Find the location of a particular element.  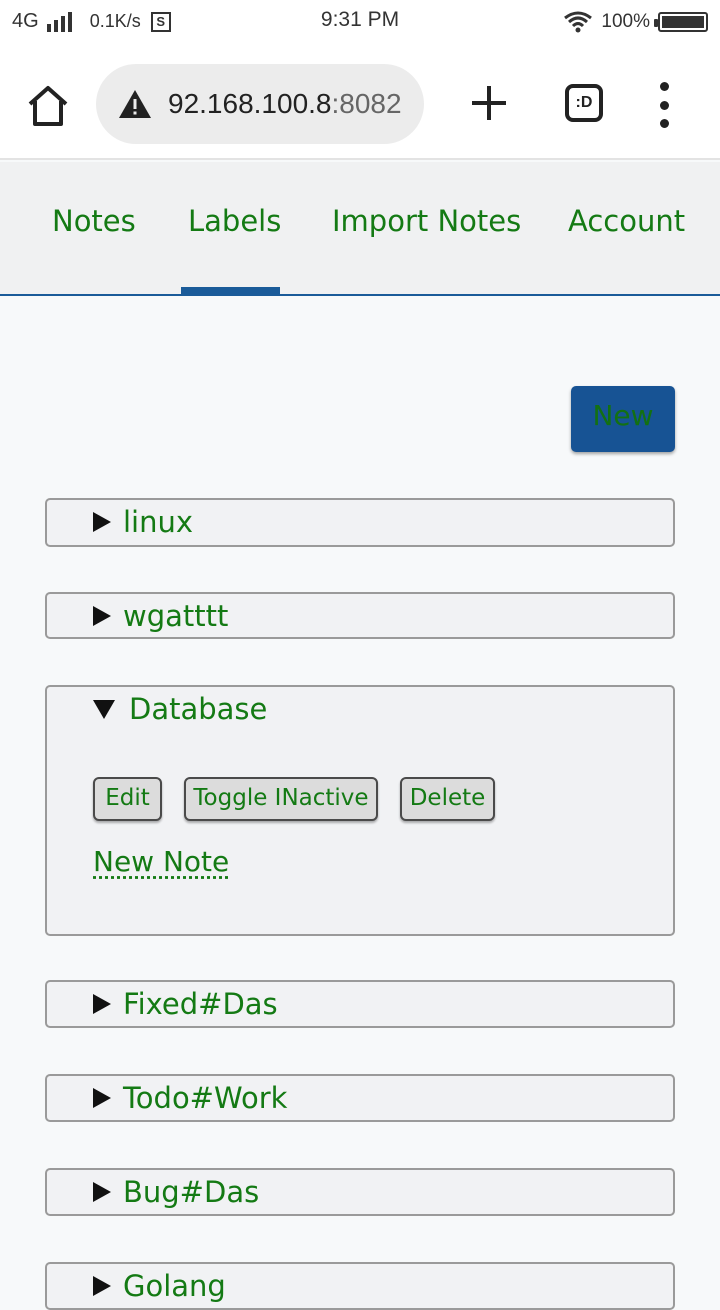

label-name: wgatttt is located at coordinates (176, 616).